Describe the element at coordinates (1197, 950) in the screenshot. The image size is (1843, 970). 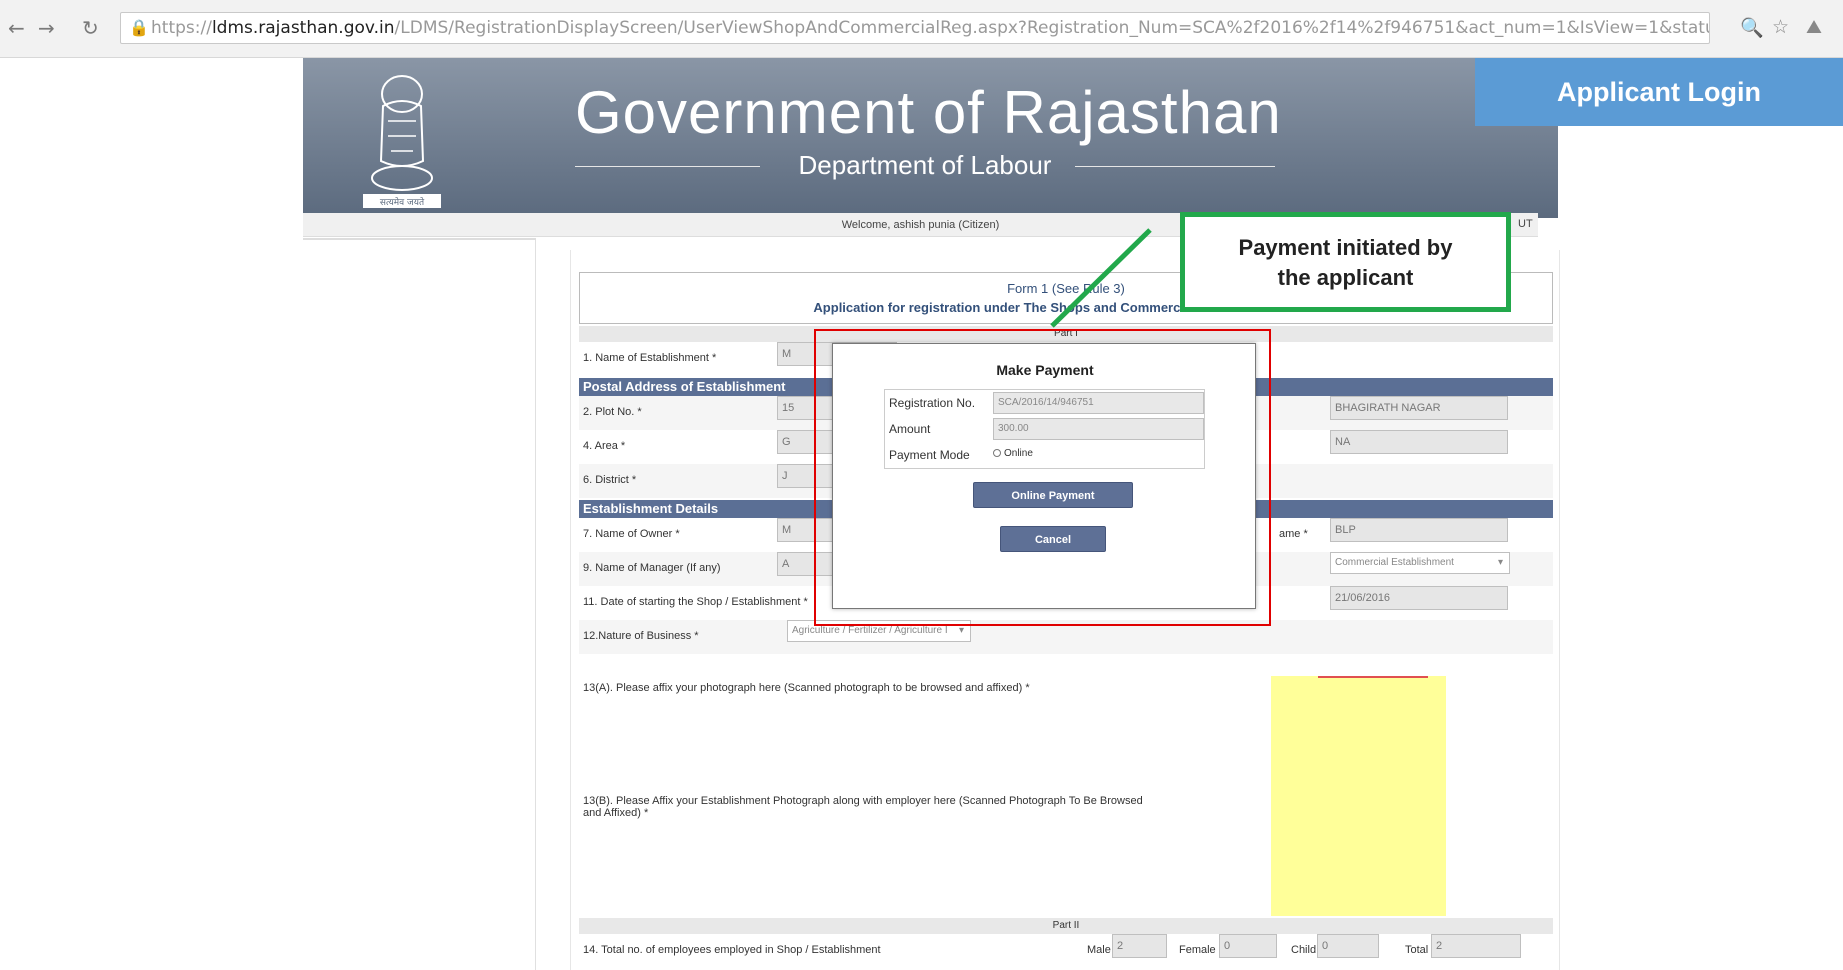
I see `female-label: Female` at that location.